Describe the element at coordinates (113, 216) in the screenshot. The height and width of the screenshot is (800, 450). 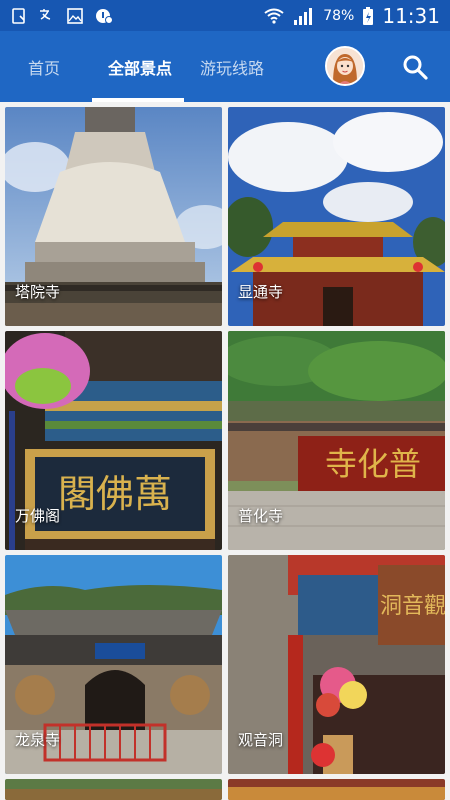
I see `attraction-card-tayuan: 塔院寺` at that location.